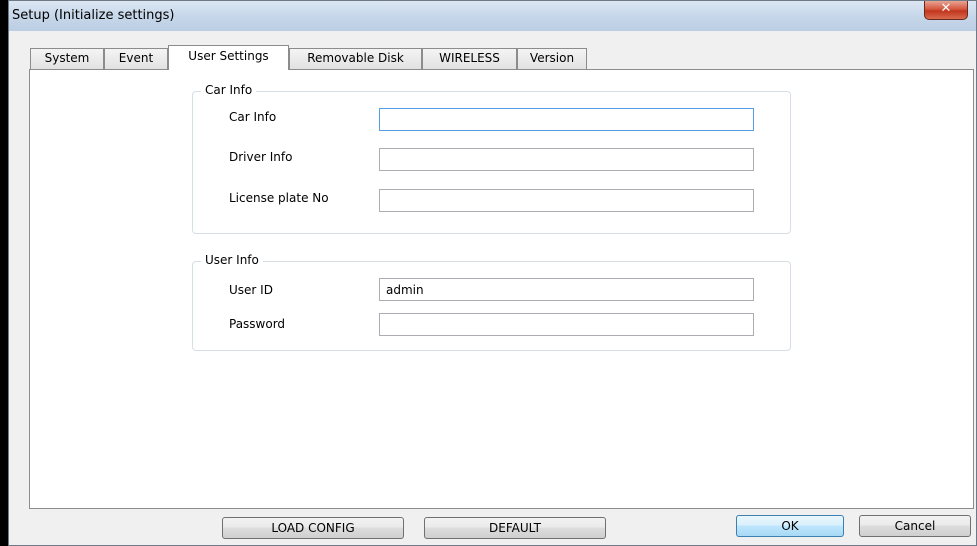  Describe the element at coordinates (261, 157) in the screenshot. I see `driver-info-label: Driver Info` at that location.